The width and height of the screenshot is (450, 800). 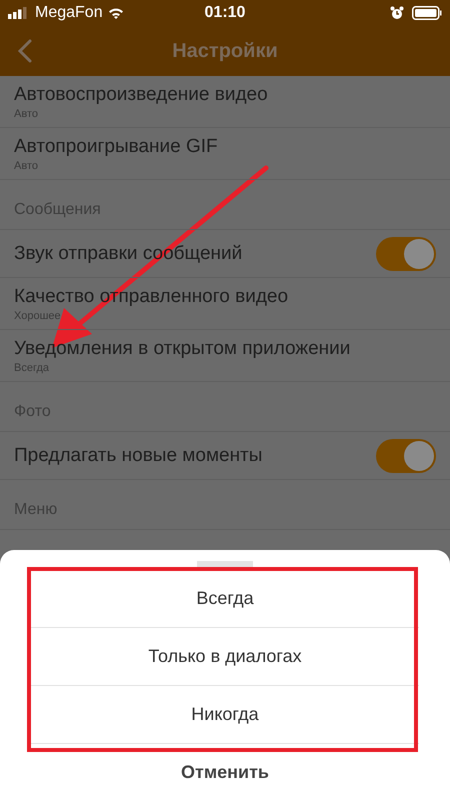 What do you see at coordinates (225, 51) in the screenshot?
I see `screen-title: Настройки` at bounding box center [225, 51].